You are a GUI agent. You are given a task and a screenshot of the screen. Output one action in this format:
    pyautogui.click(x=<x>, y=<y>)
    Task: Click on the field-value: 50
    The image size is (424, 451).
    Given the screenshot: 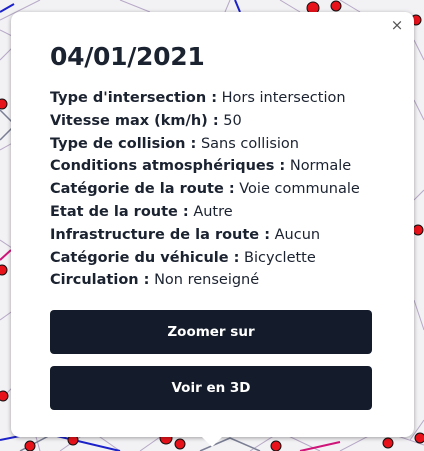 What is the action you would take?
    pyautogui.click(x=232, y=120)
    